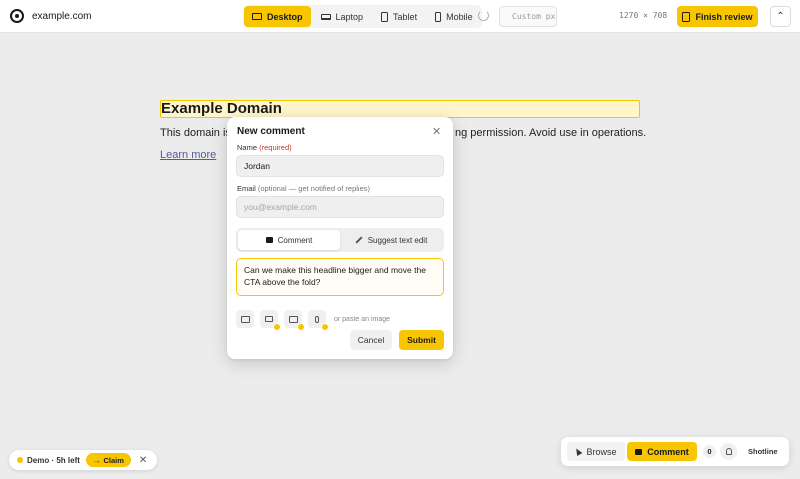 The width and height of the screenshot is (800, 479). What do you see at coordinates (62, 16) in the screenshot?
I see `site-name: example.com` at bounding box center [62, 16].